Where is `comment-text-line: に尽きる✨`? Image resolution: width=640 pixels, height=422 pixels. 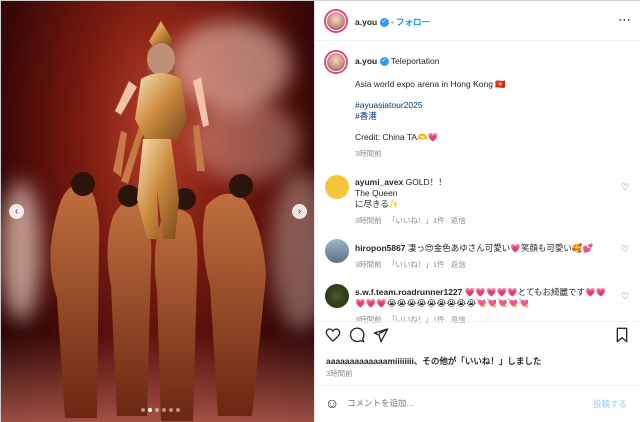 comment-text-line: に尽きる✨ is located at coordinates (377, 204).